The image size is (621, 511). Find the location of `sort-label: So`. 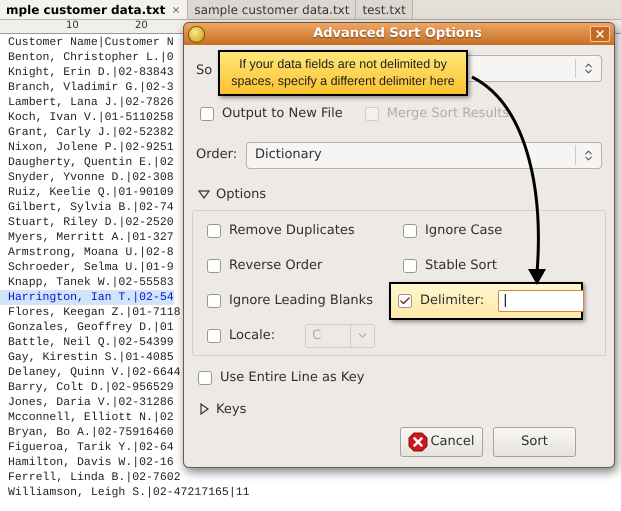

sort-label: So is located at coordinates (204, 70).